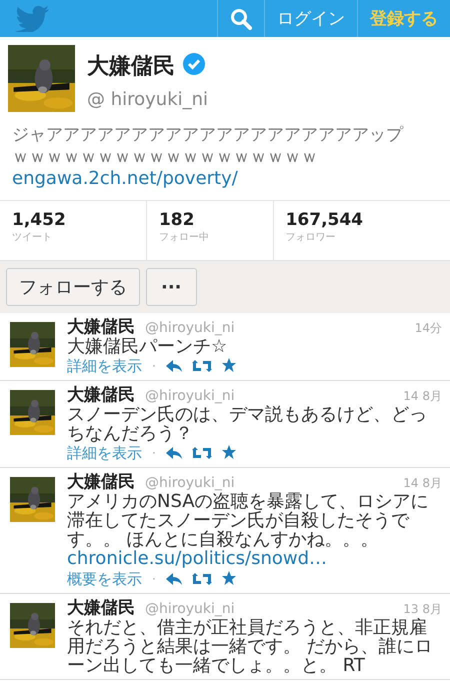 The width and height of the screenshot is (450, 682). I want to click on stat-count: 1,452, so click(73, 220).